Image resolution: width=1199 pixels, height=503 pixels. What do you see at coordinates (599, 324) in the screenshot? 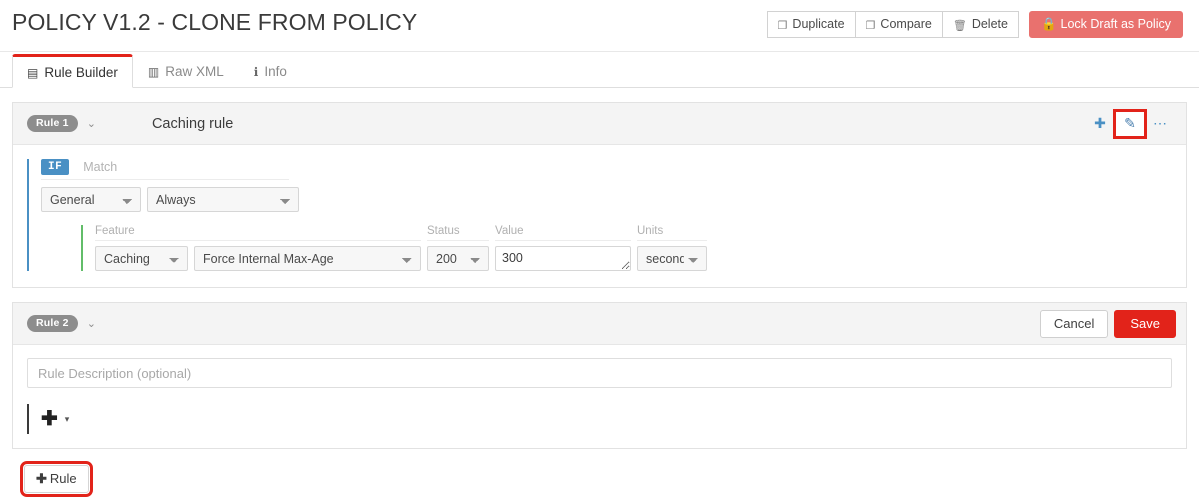
I see `rule-2-header: Rule 2 ⌄ Cancel Save` at bounding box center [599, 324].